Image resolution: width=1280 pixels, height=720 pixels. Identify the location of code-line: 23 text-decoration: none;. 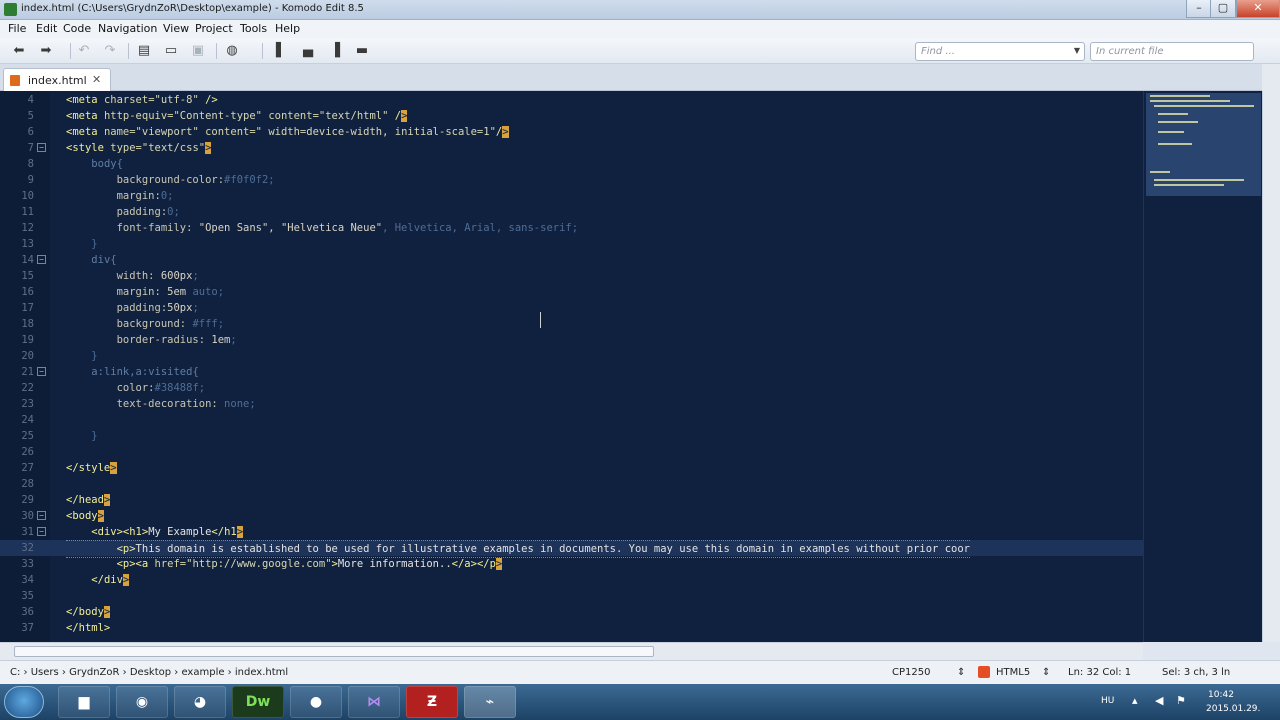
(571, 404).